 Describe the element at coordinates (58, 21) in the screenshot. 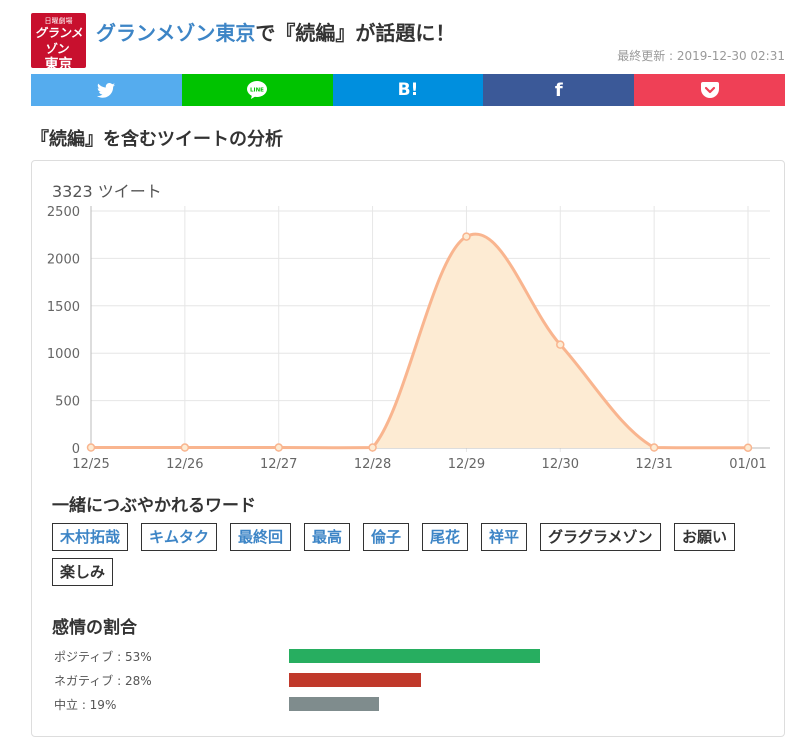

I see `logo-subtitle: 日曜劇場` at that location.